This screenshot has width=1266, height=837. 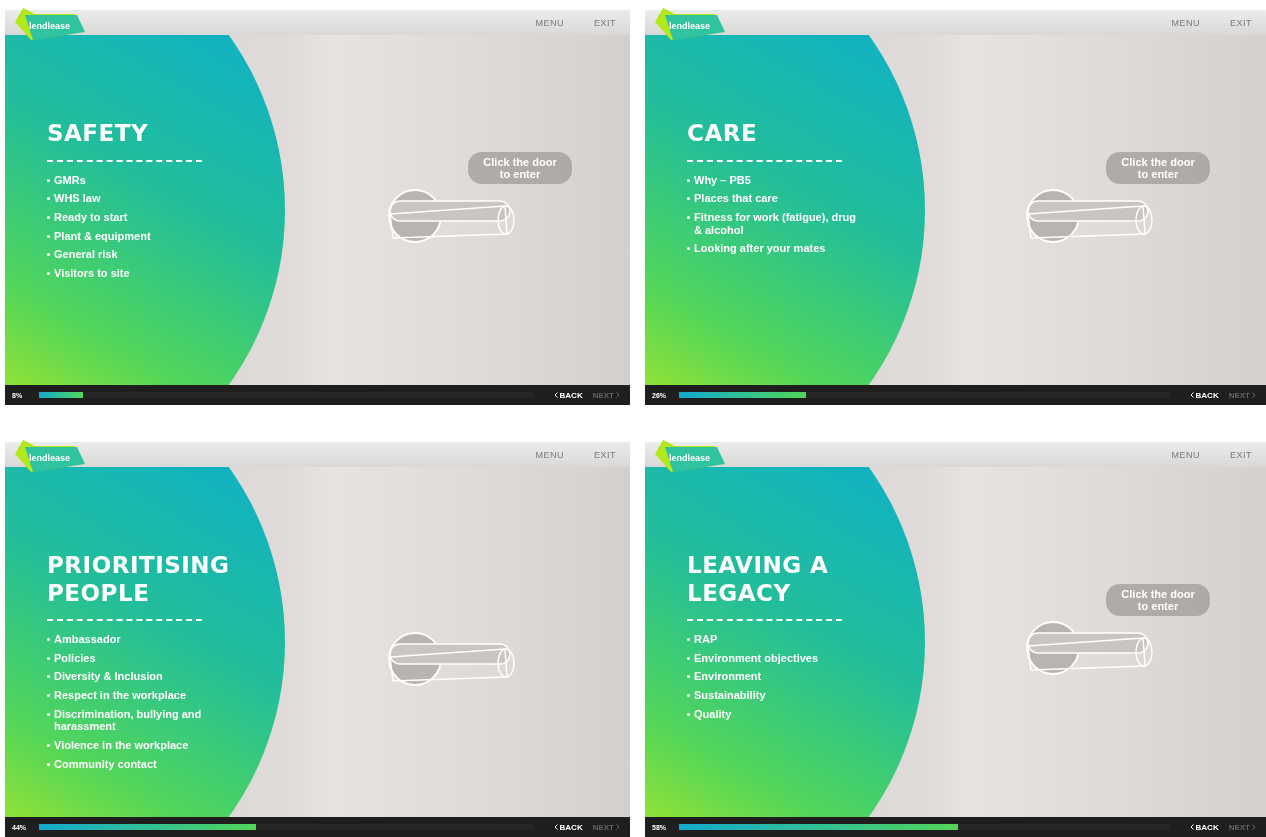 What do you see at coordinates (139, 580) in the screenshot?
I see `topic-title: PRIORITISING PEOPLE` at bounding box center [139, 580].